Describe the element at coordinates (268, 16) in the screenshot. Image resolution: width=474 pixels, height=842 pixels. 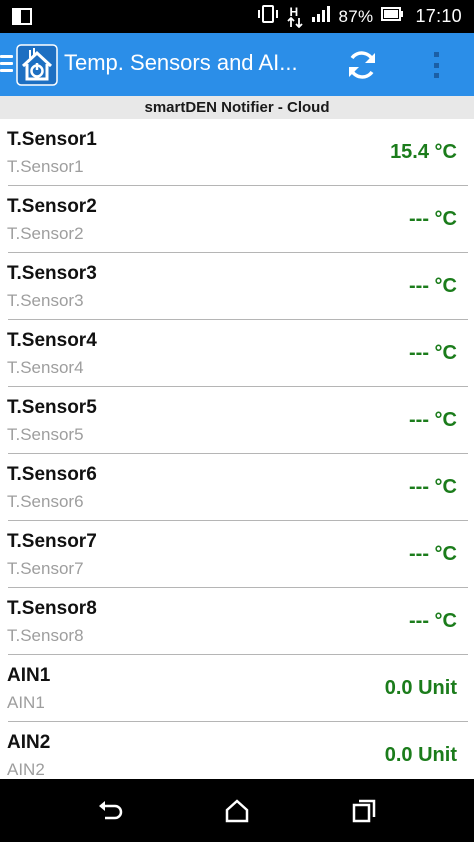
I see `vibrate-icon` at that location.